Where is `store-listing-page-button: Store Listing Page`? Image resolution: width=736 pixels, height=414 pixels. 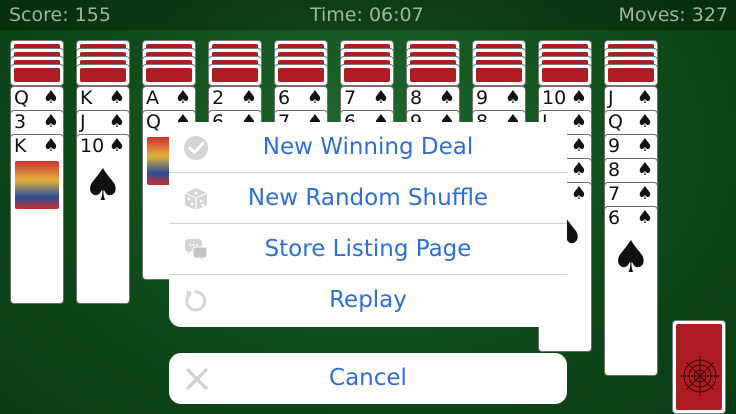
store-listing-page-button: Store Listing Page is located at coordinates (368, 249).